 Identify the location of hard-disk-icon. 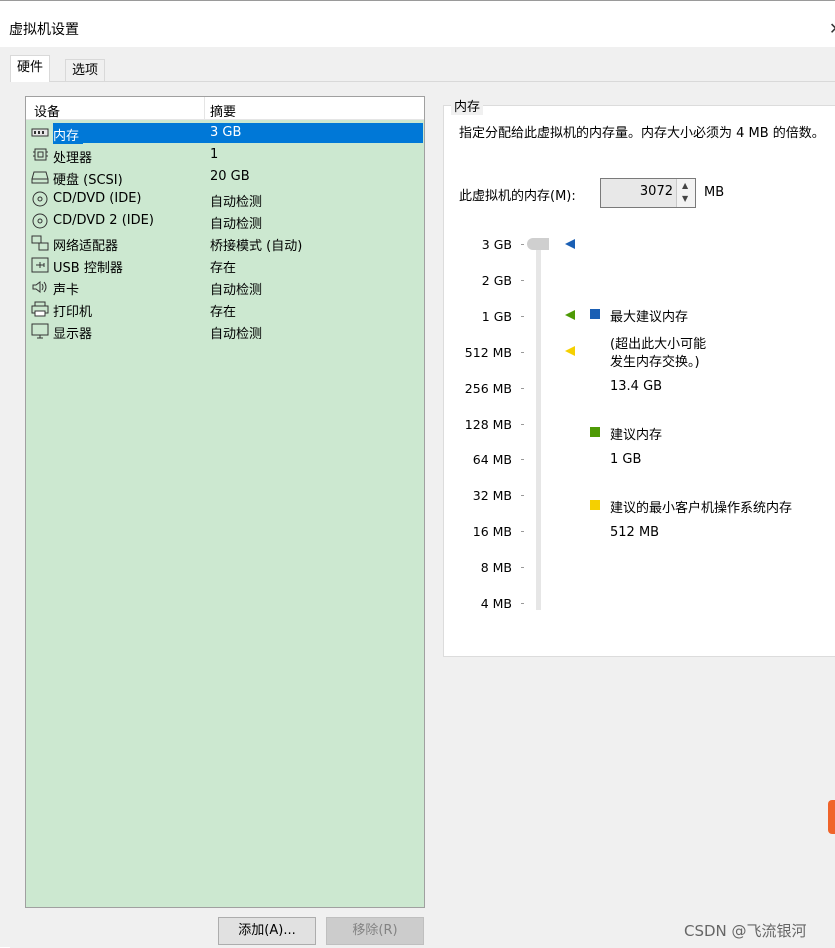
(40, 177).